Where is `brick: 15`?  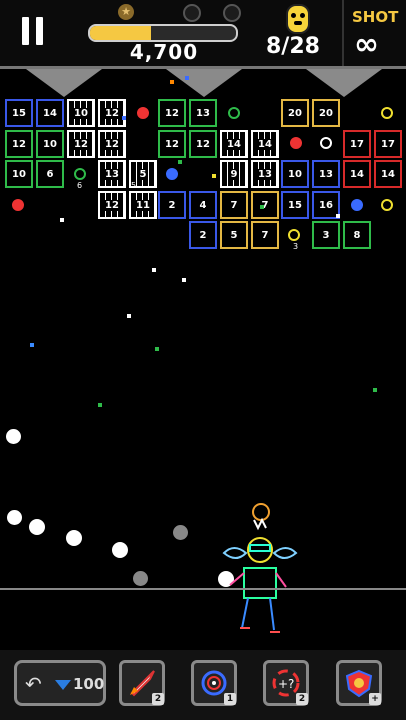
brick: 15 is located at coordinates (19, 113).